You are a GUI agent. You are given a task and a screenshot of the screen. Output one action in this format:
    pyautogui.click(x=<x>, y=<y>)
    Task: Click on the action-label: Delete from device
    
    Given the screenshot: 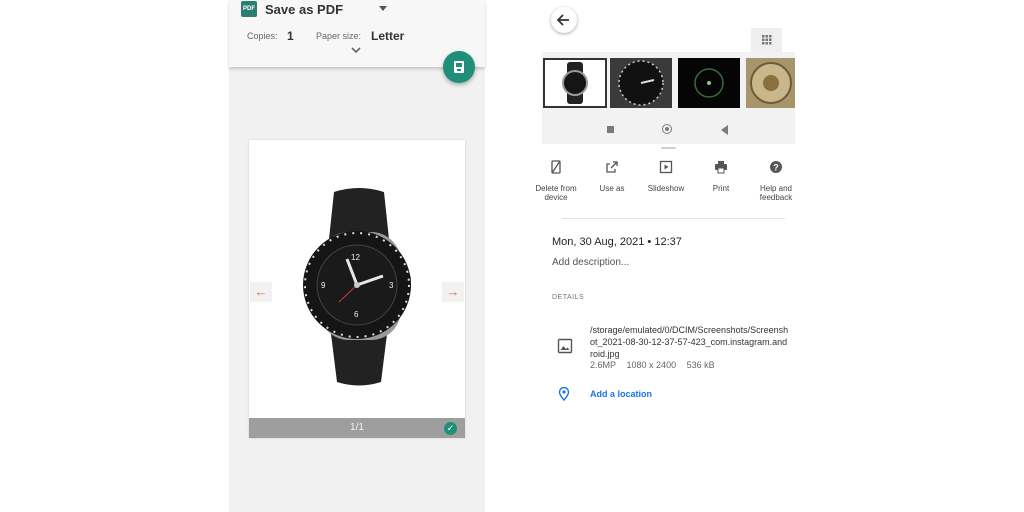 What is the action you would take?
    pyautogui.click(x=556, y=193)
    